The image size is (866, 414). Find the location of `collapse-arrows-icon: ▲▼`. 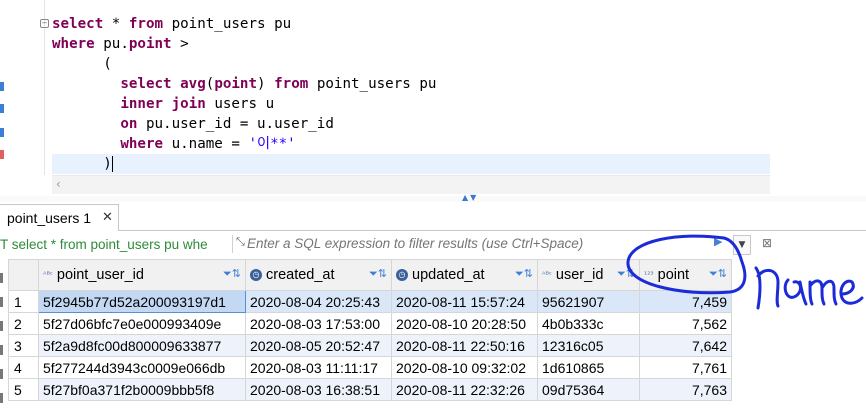

collapse-arrows-icon: ▲▼ is located at coordinates (470, 197).